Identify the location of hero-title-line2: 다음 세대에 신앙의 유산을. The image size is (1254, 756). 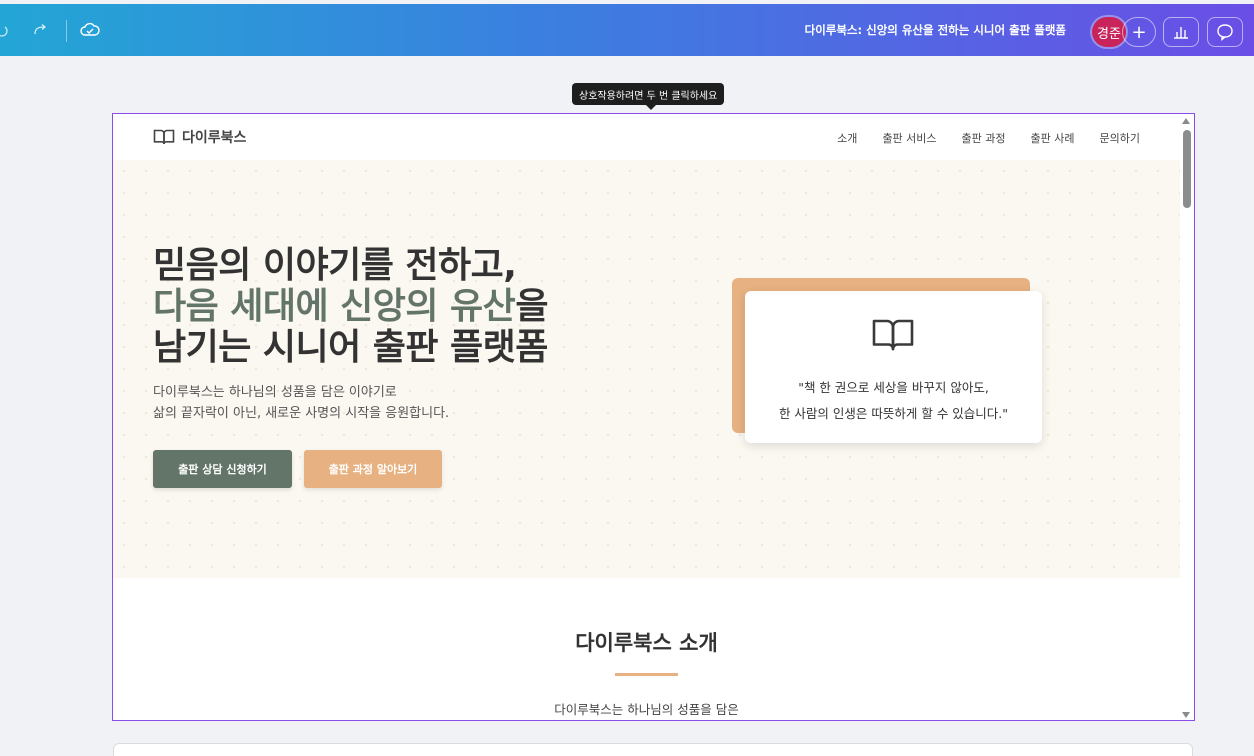
(350, 306).